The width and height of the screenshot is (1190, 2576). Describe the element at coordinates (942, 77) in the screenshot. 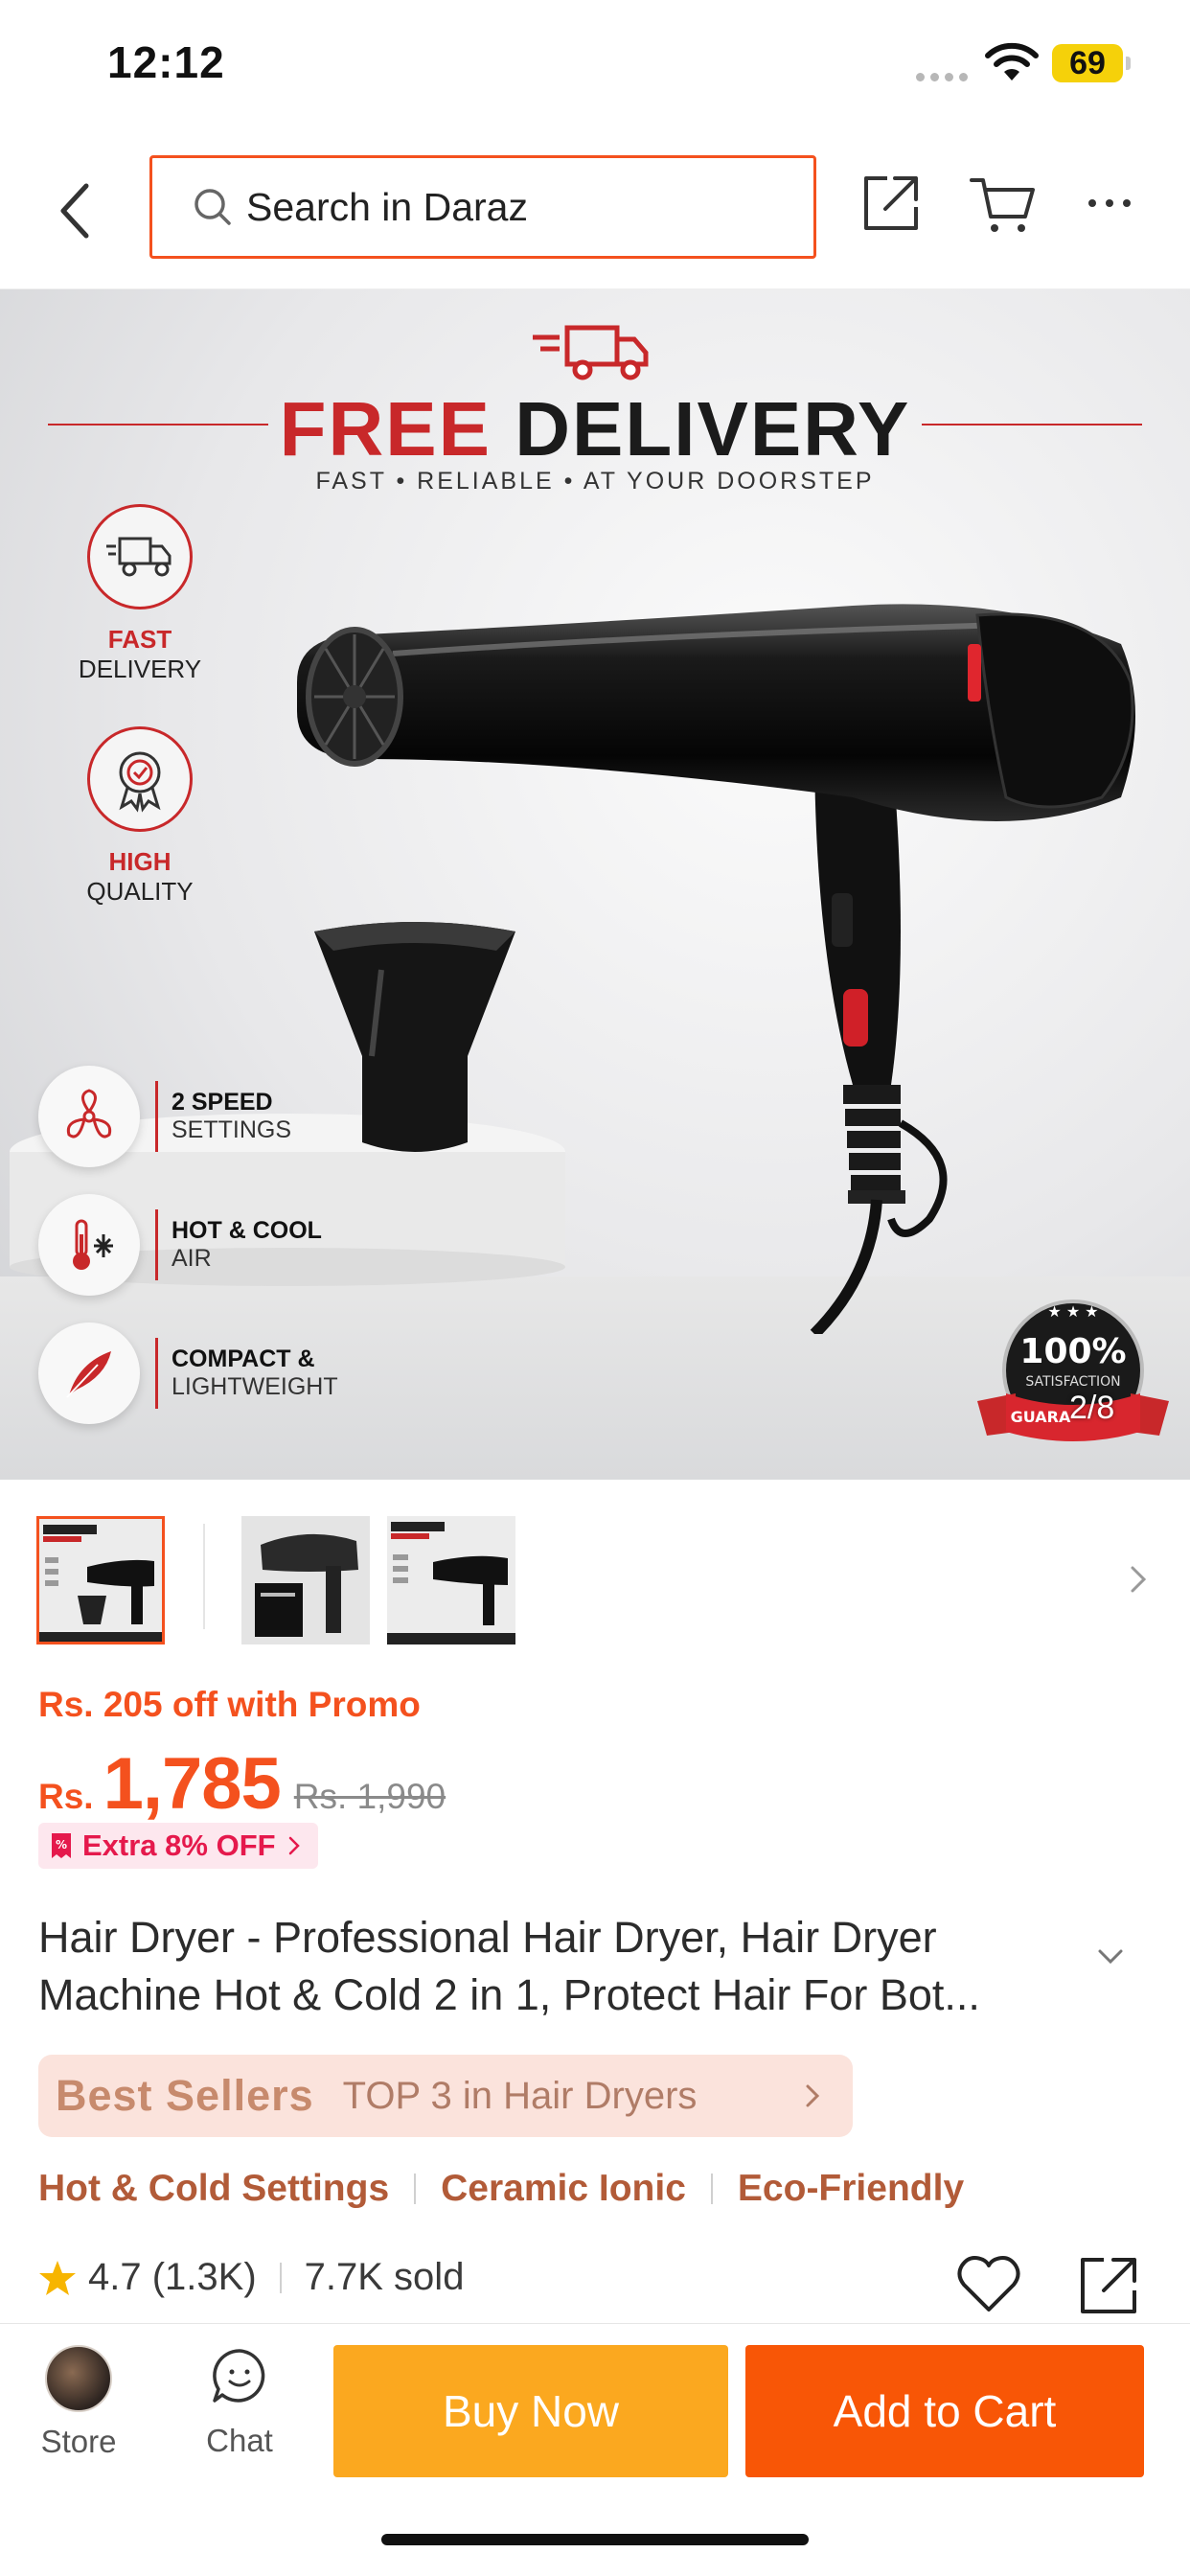

I see `cellular-signal-icon` at that location.